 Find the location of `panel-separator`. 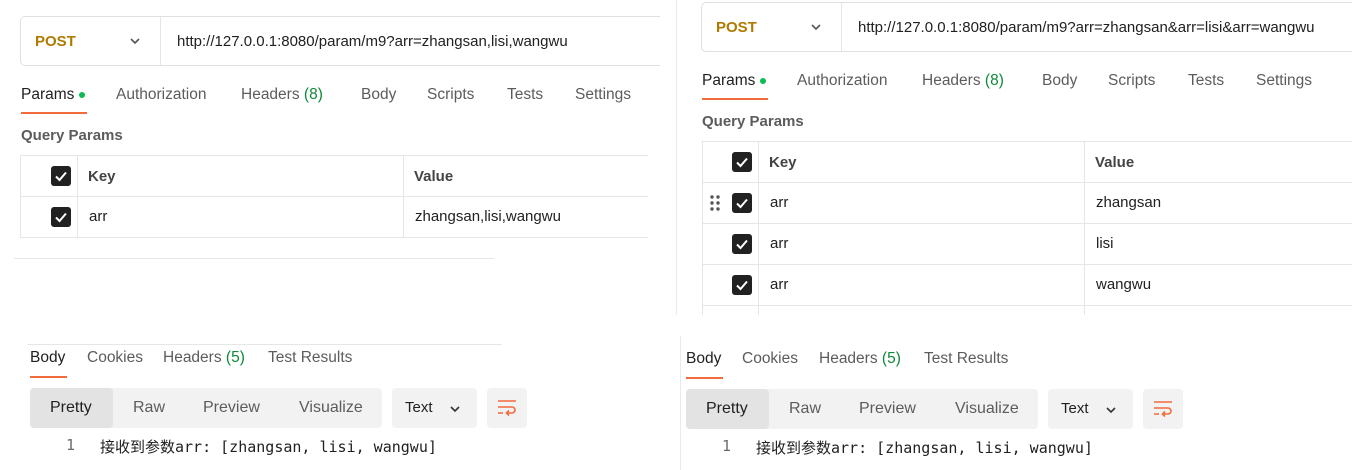

panel-separator is located at coordinates (676, 157).